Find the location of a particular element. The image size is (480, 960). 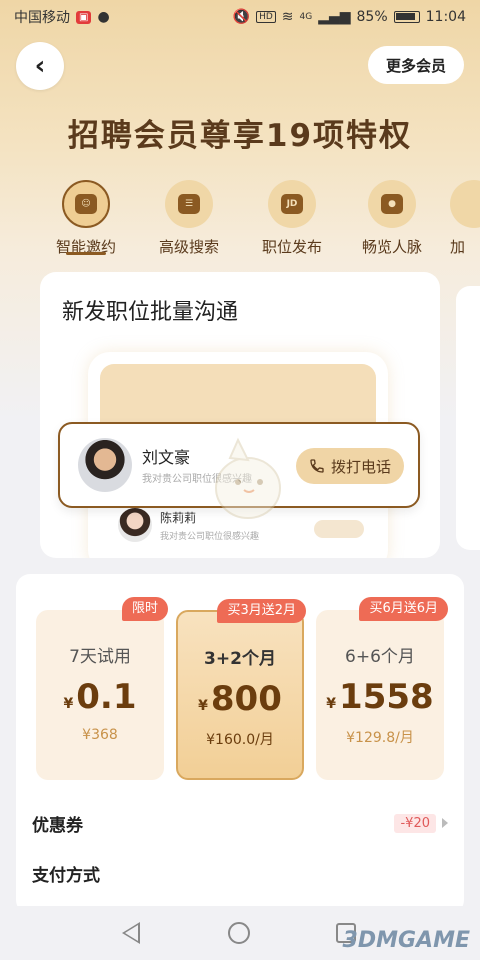

nav-back-icon is located at coordinates (131, 933).